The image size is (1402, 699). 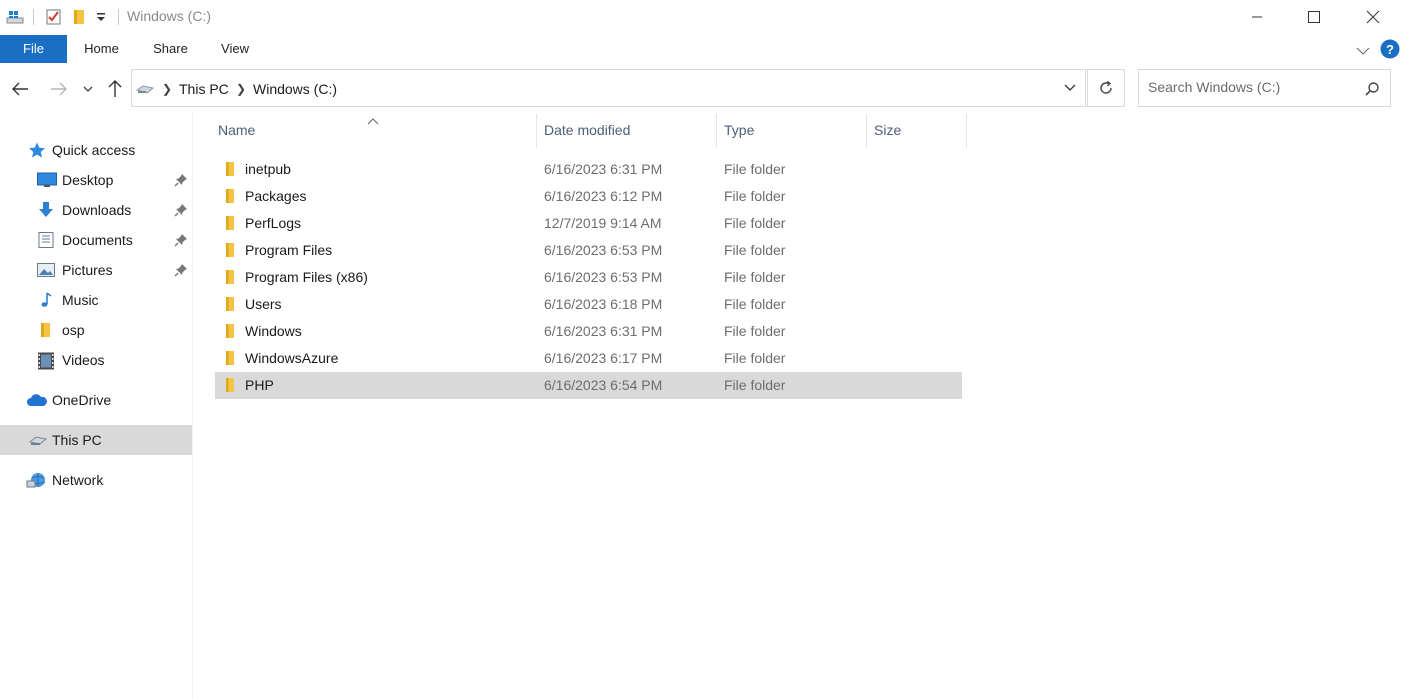 I want to click on pictures-icon, so click(x=46, y=270).